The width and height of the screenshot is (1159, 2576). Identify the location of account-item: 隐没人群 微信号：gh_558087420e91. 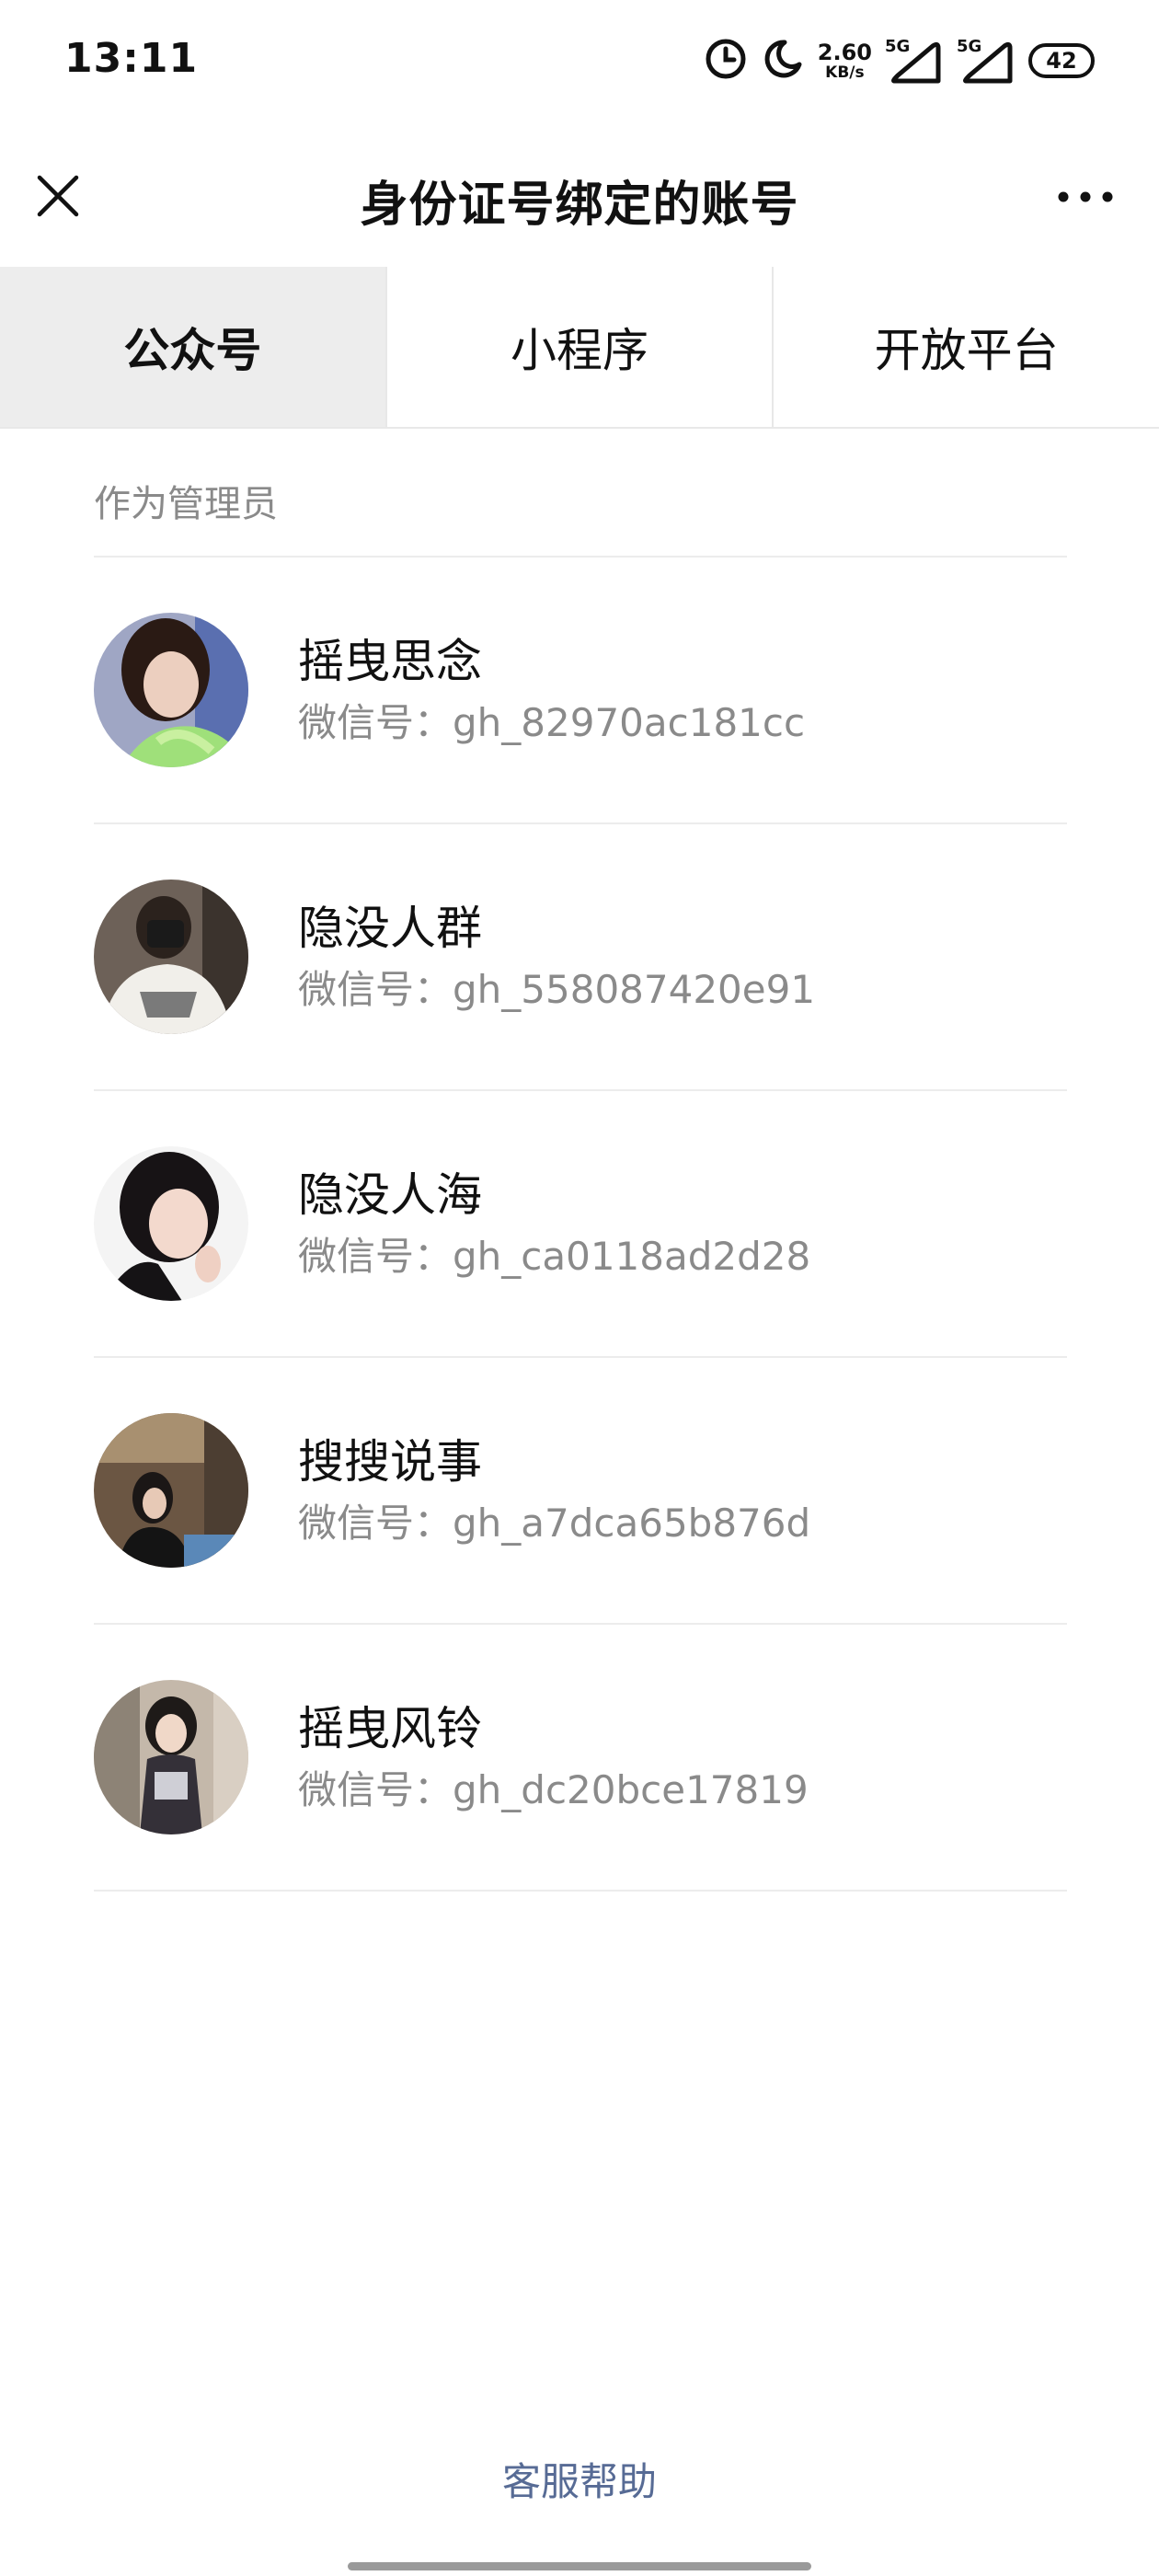
(580, 957).